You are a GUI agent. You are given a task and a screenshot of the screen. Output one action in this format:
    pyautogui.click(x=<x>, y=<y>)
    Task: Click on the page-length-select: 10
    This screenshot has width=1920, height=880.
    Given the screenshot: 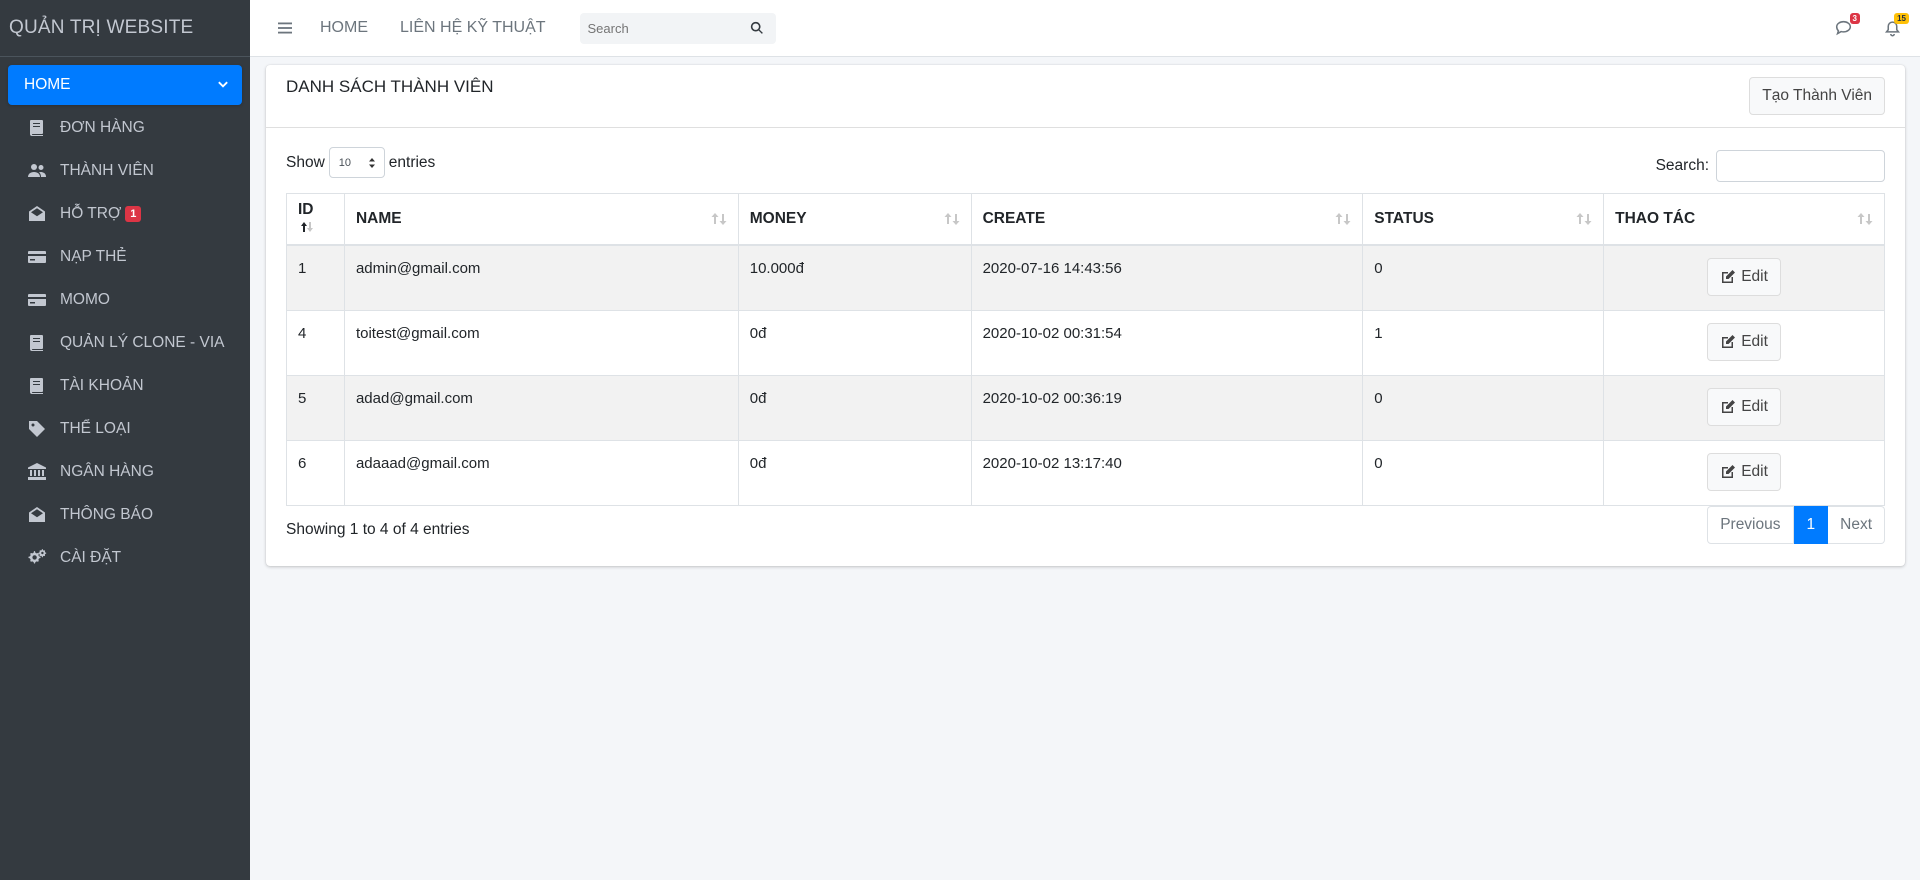 What is the action you would take?
    pyautogui.click(x=356, y=162)
    